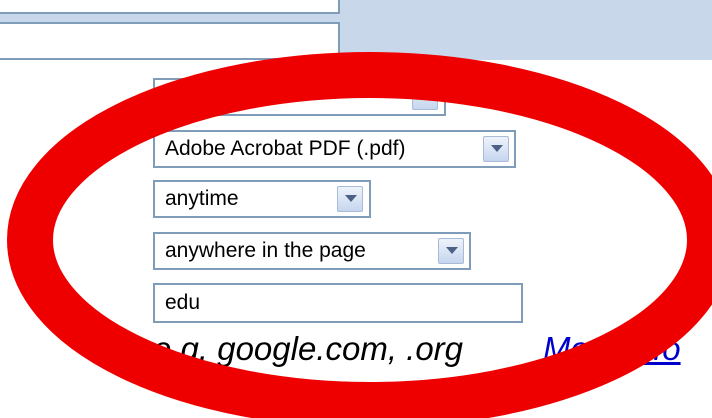  Describe the element at coordinates (183, 302) in the screenshot. I see `domain-input-value: edu` at that location.